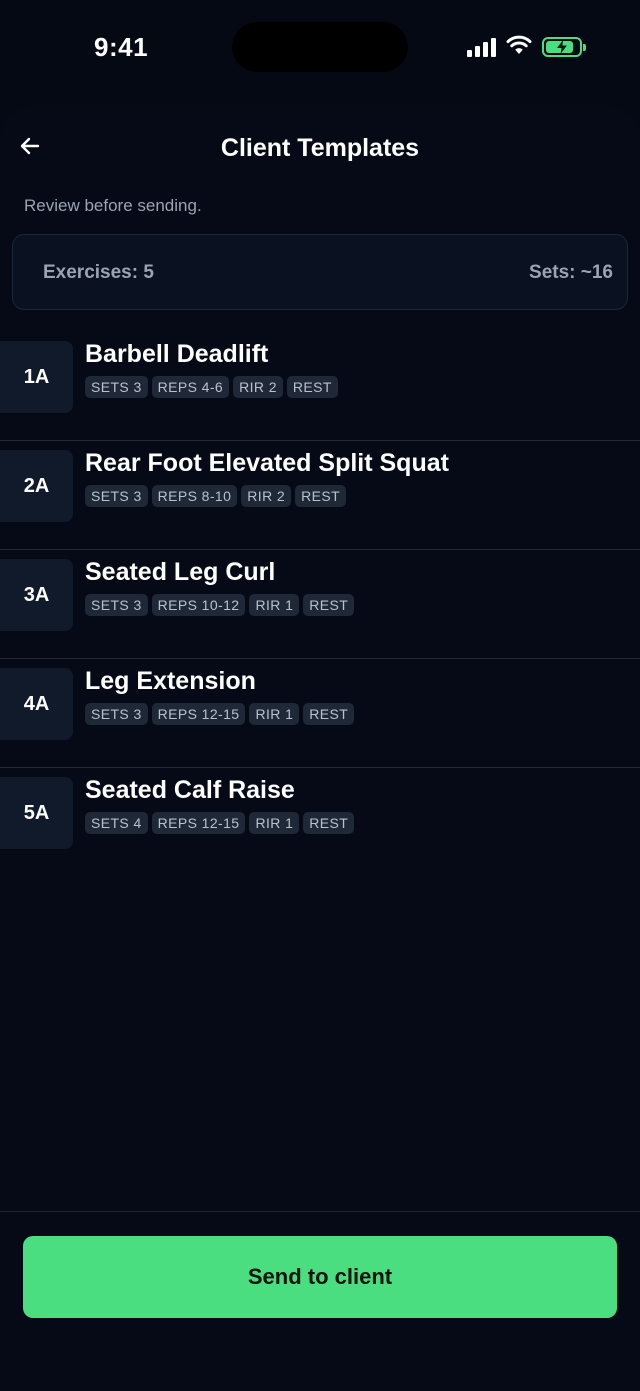 The width and height of the screenshot is (640, 1391). What do you see at coordinates (36, 486) in the screenshot?
I see `exercise-order-badge: 2A` at bounding box center [36, 486].